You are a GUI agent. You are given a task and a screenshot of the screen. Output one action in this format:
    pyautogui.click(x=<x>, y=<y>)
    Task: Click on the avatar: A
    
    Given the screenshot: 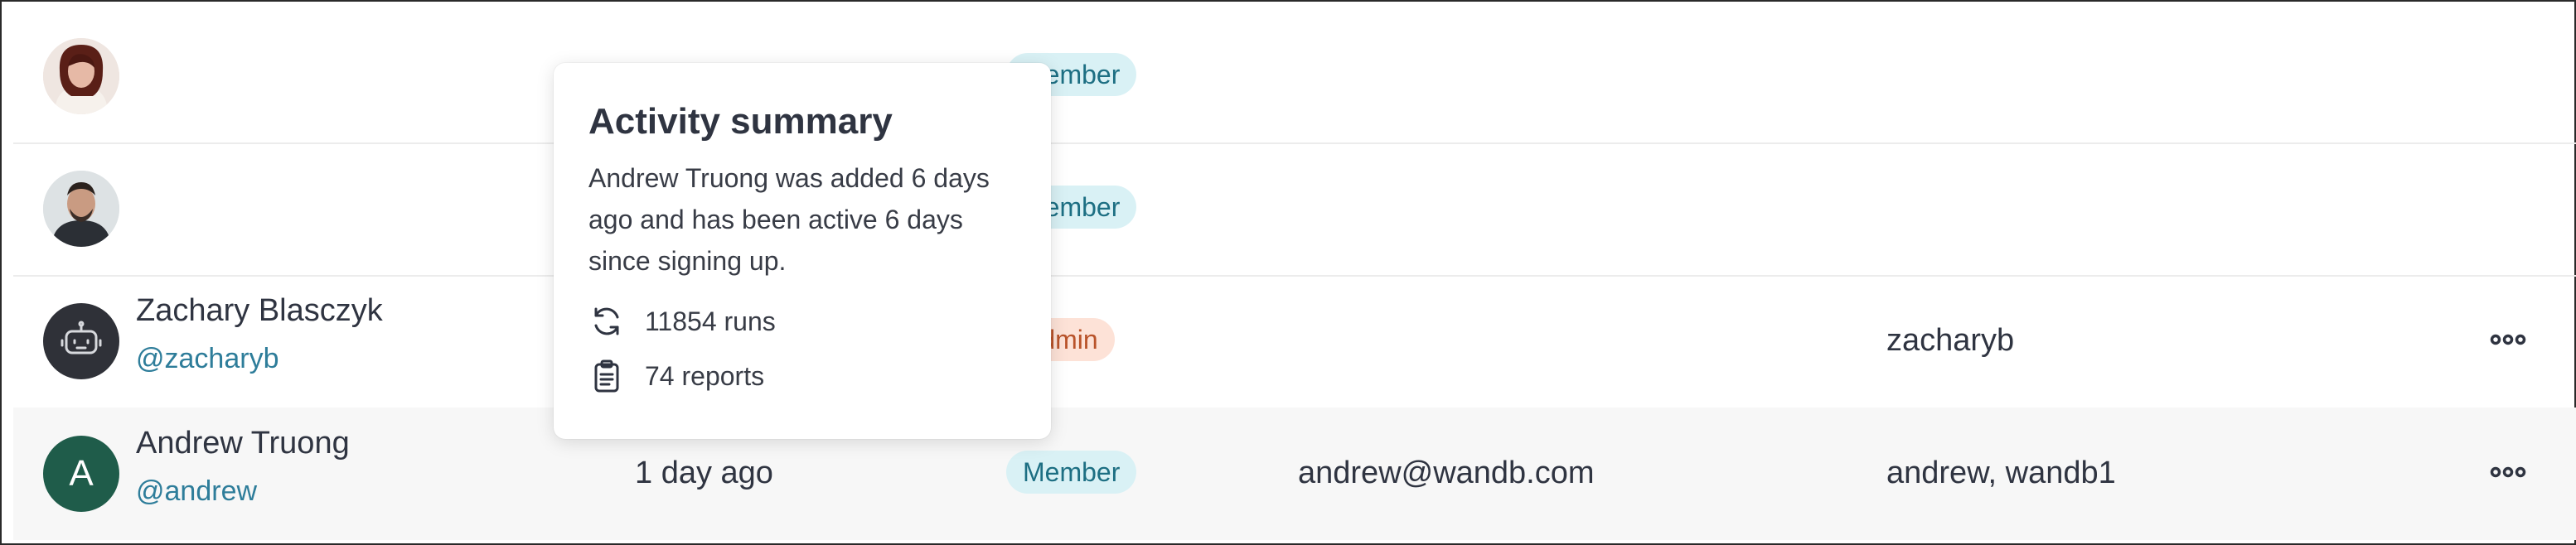 What is the action you would take?
    pyautogui.click(x=81, y=474)
    